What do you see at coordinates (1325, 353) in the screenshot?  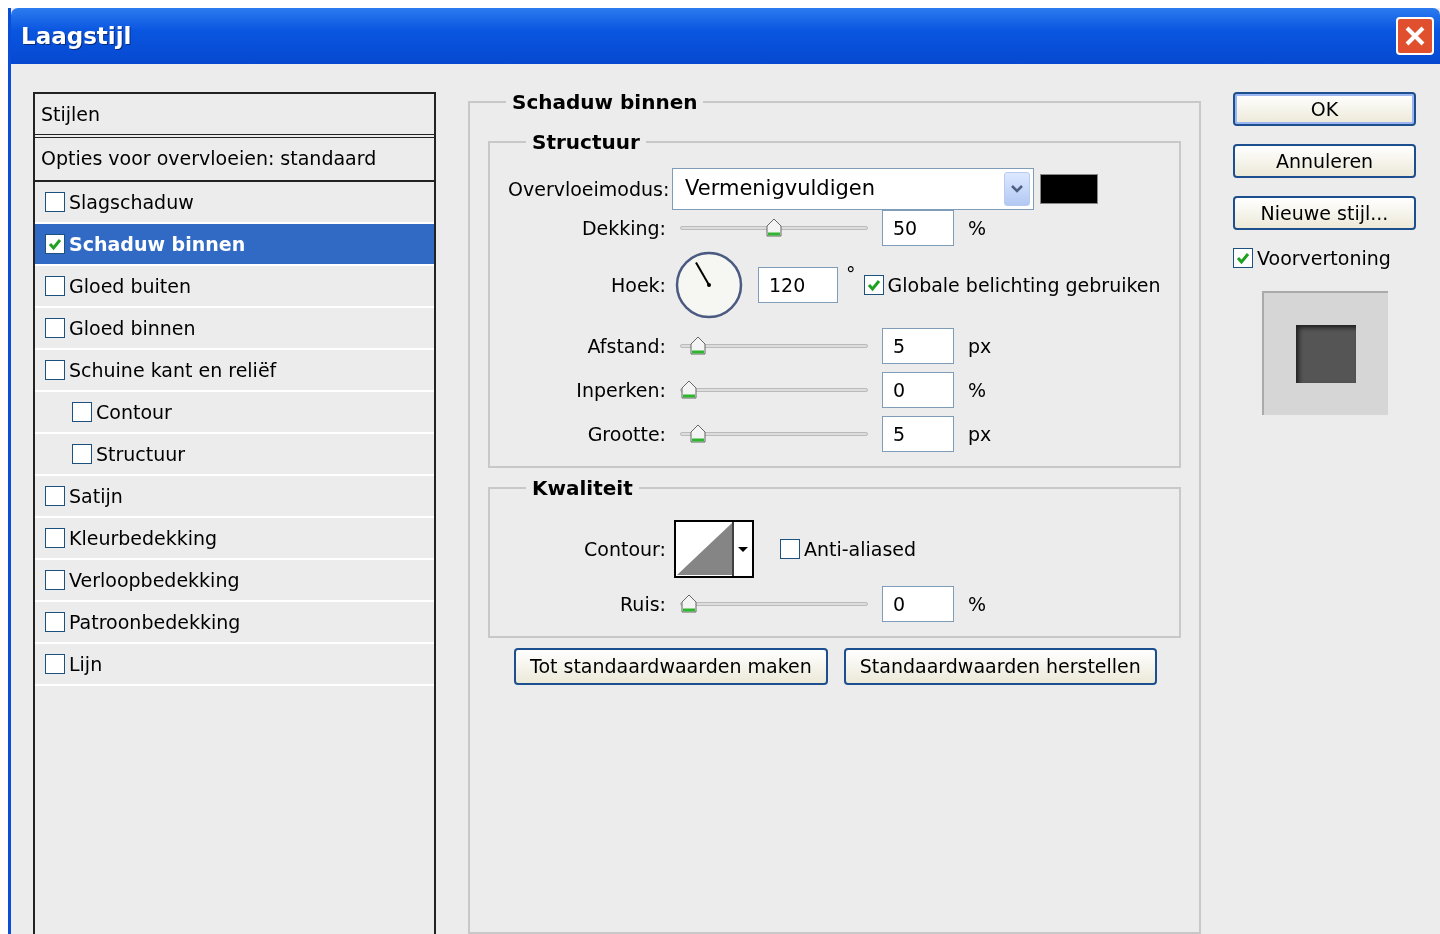 I see `preview-square` at bounding box center [1325, 353].